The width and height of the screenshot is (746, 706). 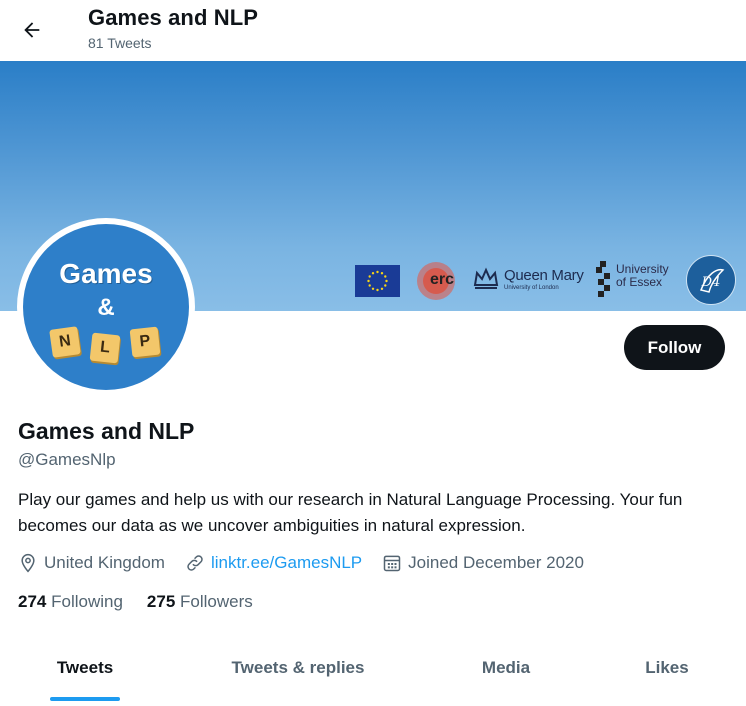 I want to click on top-bar: Games and NLP 81 Tweets, so click(x=373, y=30).